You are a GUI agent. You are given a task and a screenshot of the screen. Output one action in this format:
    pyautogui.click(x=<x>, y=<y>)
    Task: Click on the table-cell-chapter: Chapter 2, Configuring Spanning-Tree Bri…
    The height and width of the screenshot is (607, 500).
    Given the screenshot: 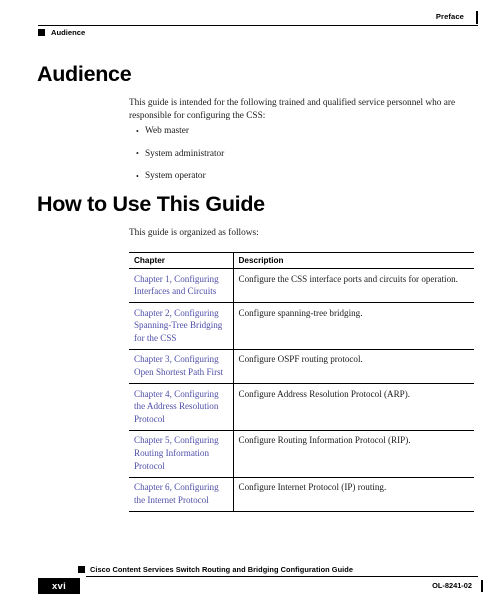 What is the action you would take?
    pyautogui.click(x=181, y=326)
    